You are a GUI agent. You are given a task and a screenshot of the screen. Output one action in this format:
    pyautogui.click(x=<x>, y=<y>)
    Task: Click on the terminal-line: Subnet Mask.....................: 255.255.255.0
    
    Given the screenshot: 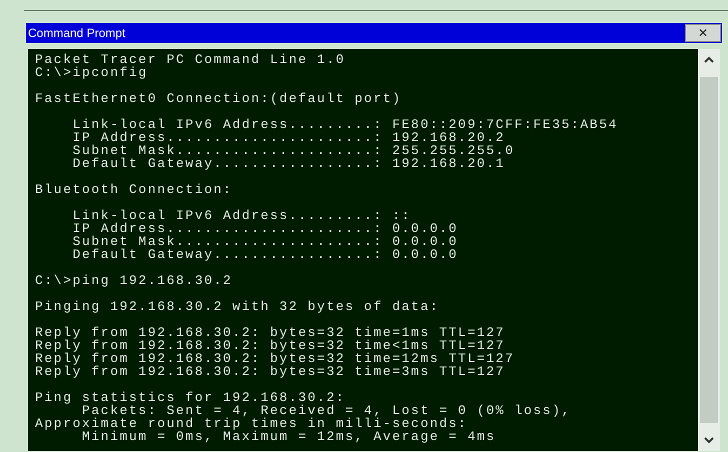 What is the action you would take?
    pyautogui.click(x=293, y=150)
    